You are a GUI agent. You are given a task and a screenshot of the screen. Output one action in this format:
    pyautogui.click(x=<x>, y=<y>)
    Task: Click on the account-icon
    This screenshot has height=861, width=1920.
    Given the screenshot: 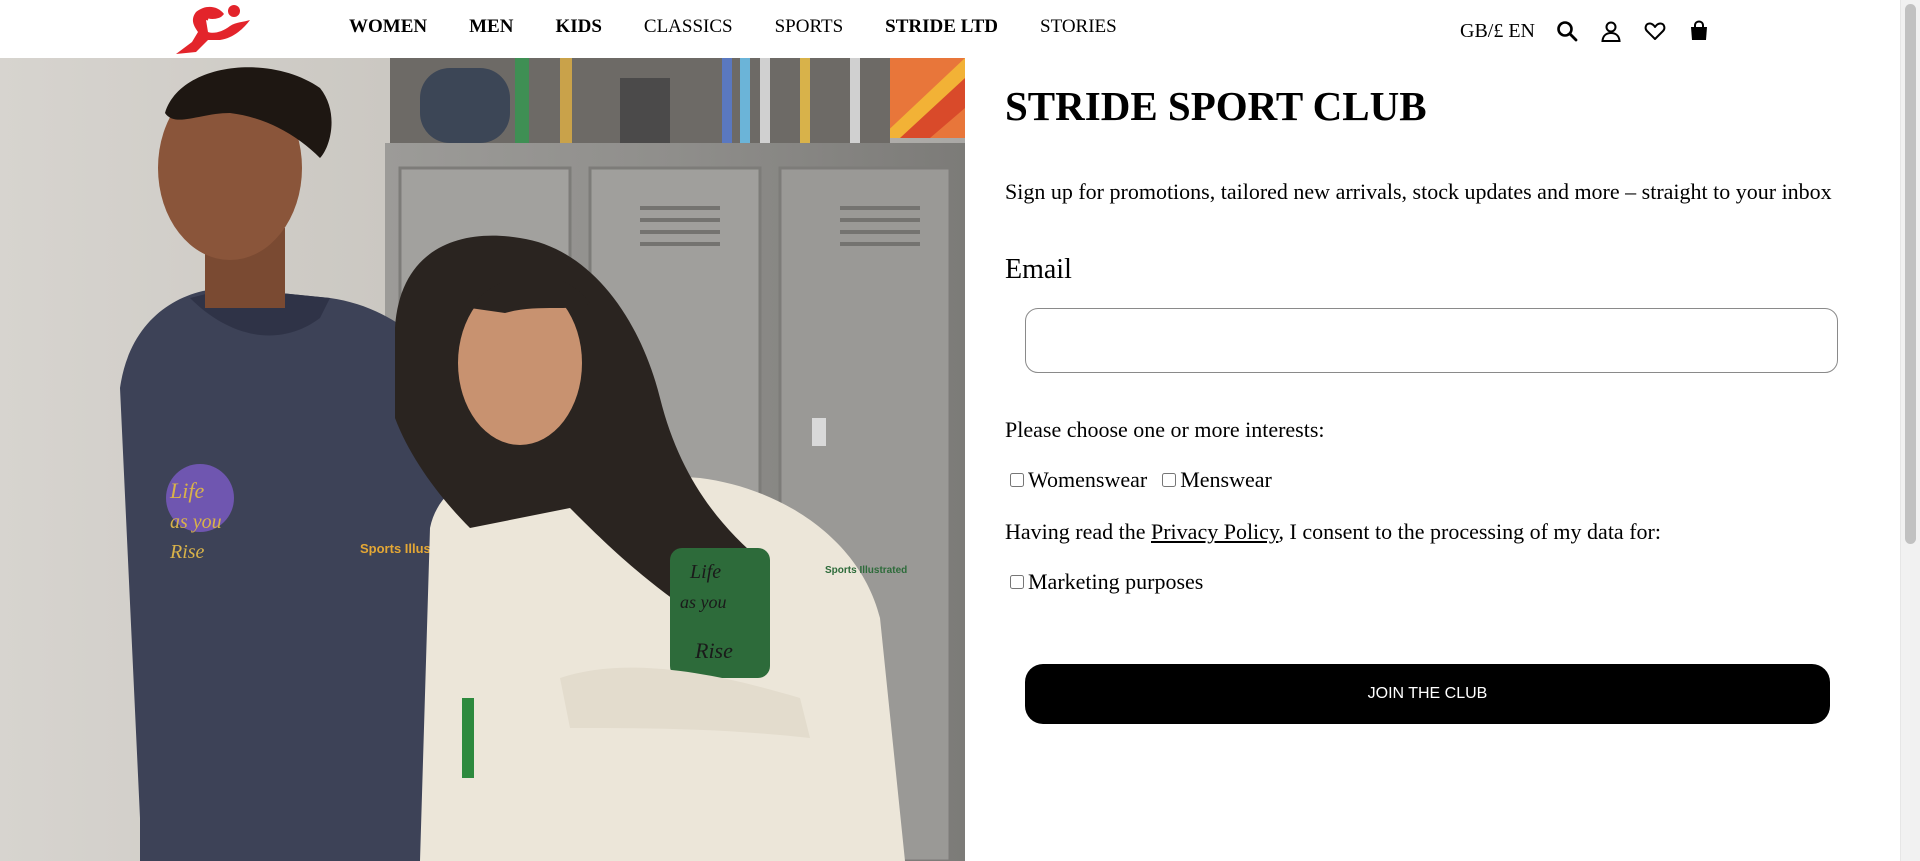 What is the action you would take?
    pyautogui.click(x=1611, y=31)
    